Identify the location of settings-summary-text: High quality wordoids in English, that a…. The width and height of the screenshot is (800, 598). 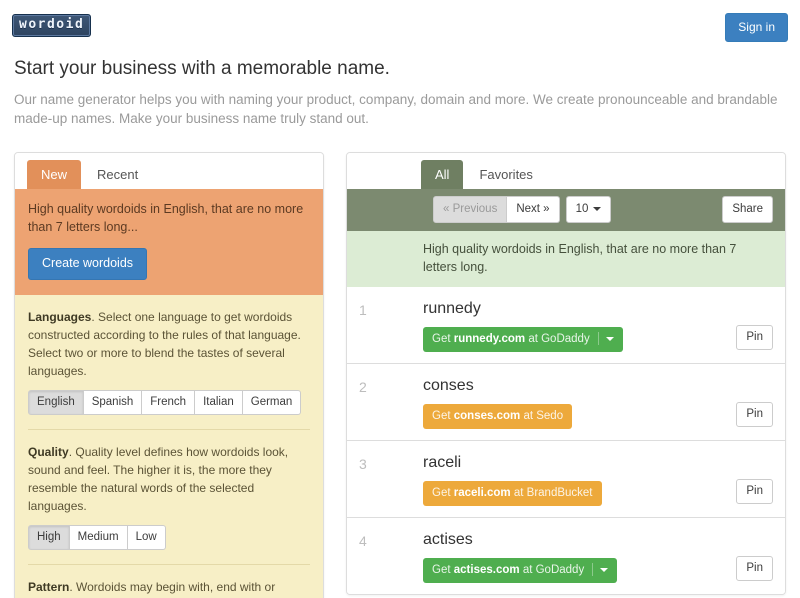
(166, 218).